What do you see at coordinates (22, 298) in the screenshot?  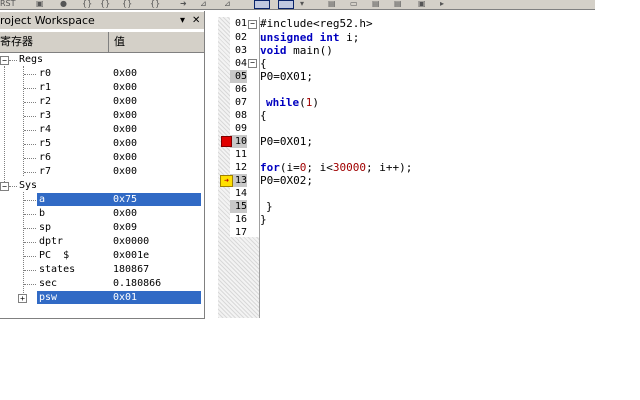 I see `expand-icon: +` at bounding box center [22, 298].